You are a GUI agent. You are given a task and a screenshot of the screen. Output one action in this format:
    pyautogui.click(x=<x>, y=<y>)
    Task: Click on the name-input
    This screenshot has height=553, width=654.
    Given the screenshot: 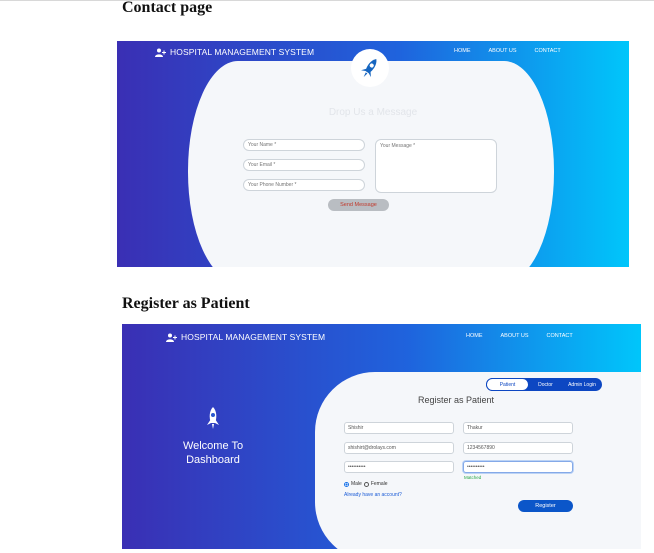 What is the action you would take?
    pyautogui.click(x=304, y=145)
    